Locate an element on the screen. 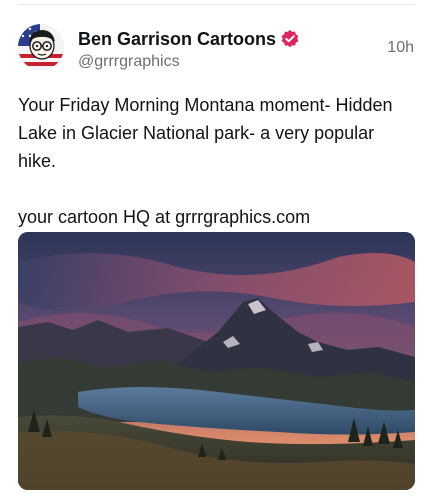 This screenshot has height=500, width=433. verified-badge-icon is located at coordinates (290, 39).